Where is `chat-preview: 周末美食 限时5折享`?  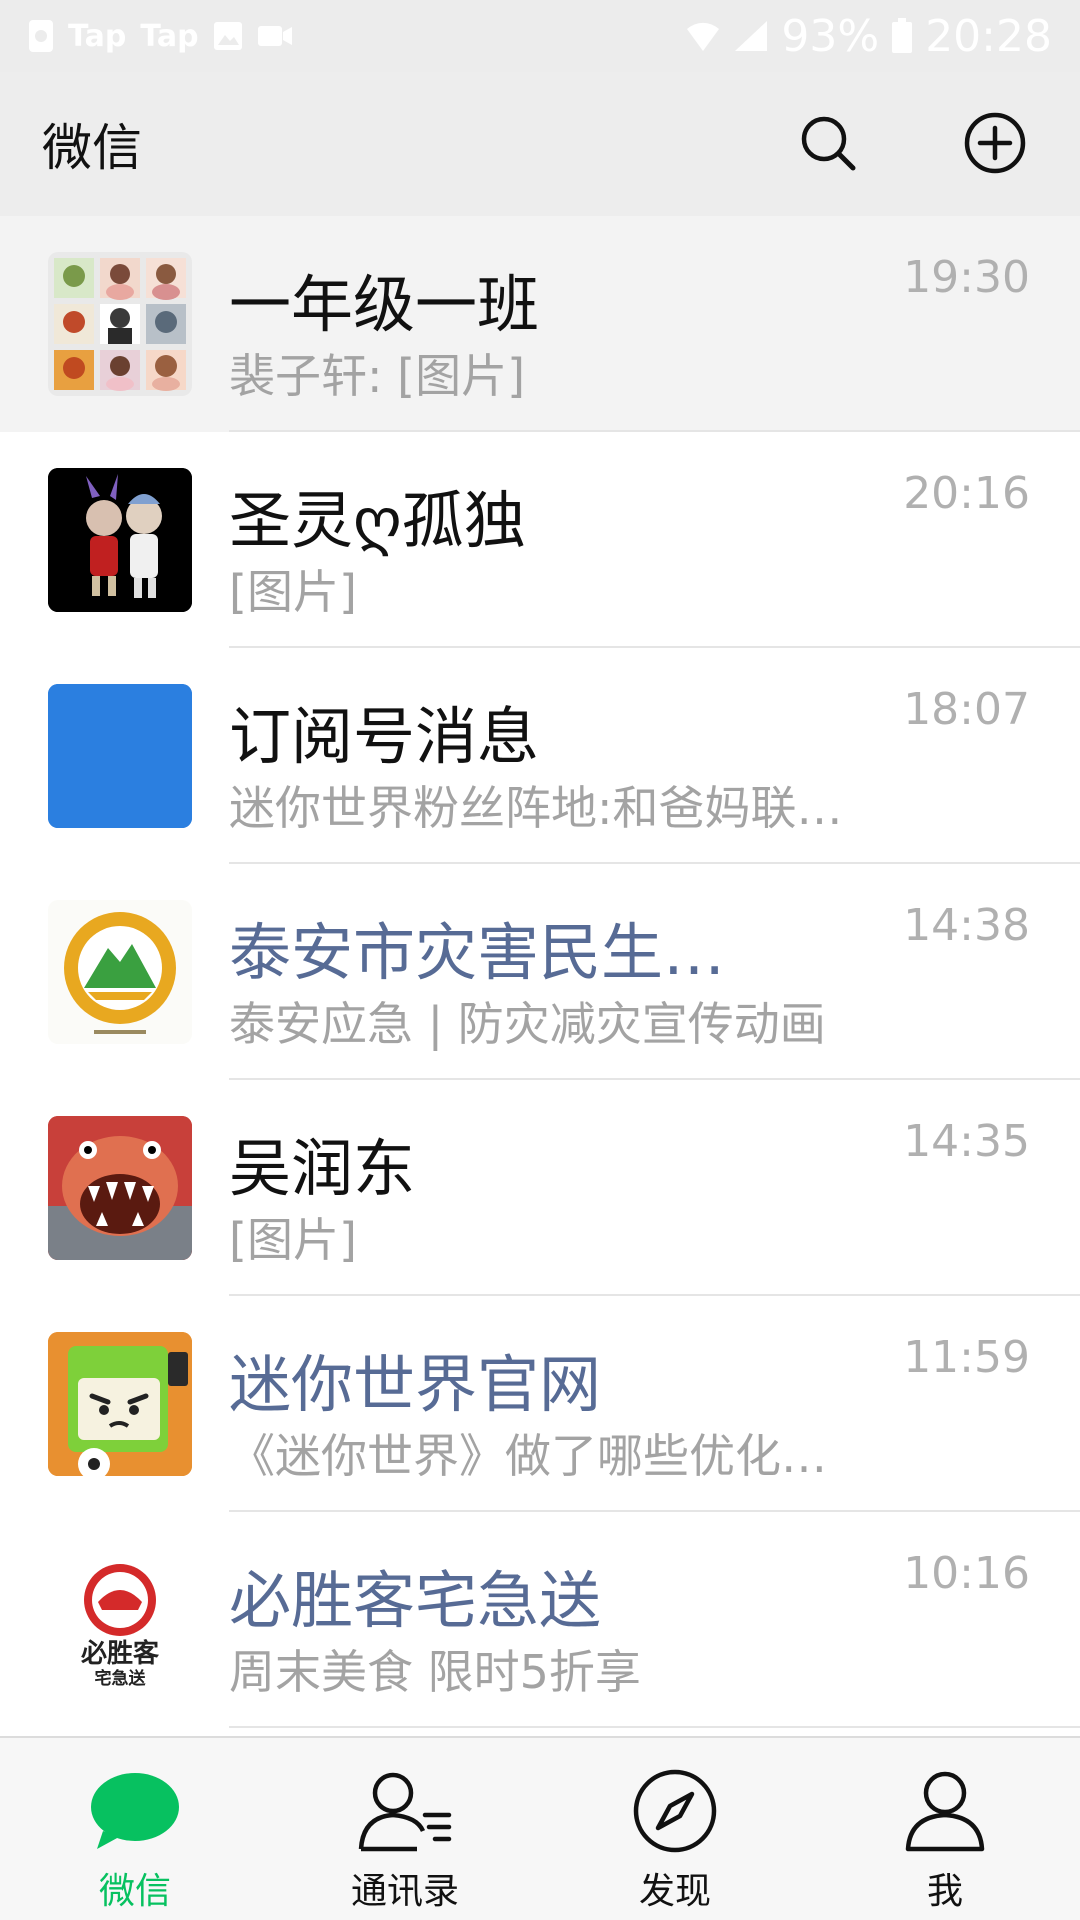 chat-preview: 周末美食 限时5折享 is located at coordinates (435, 1672).